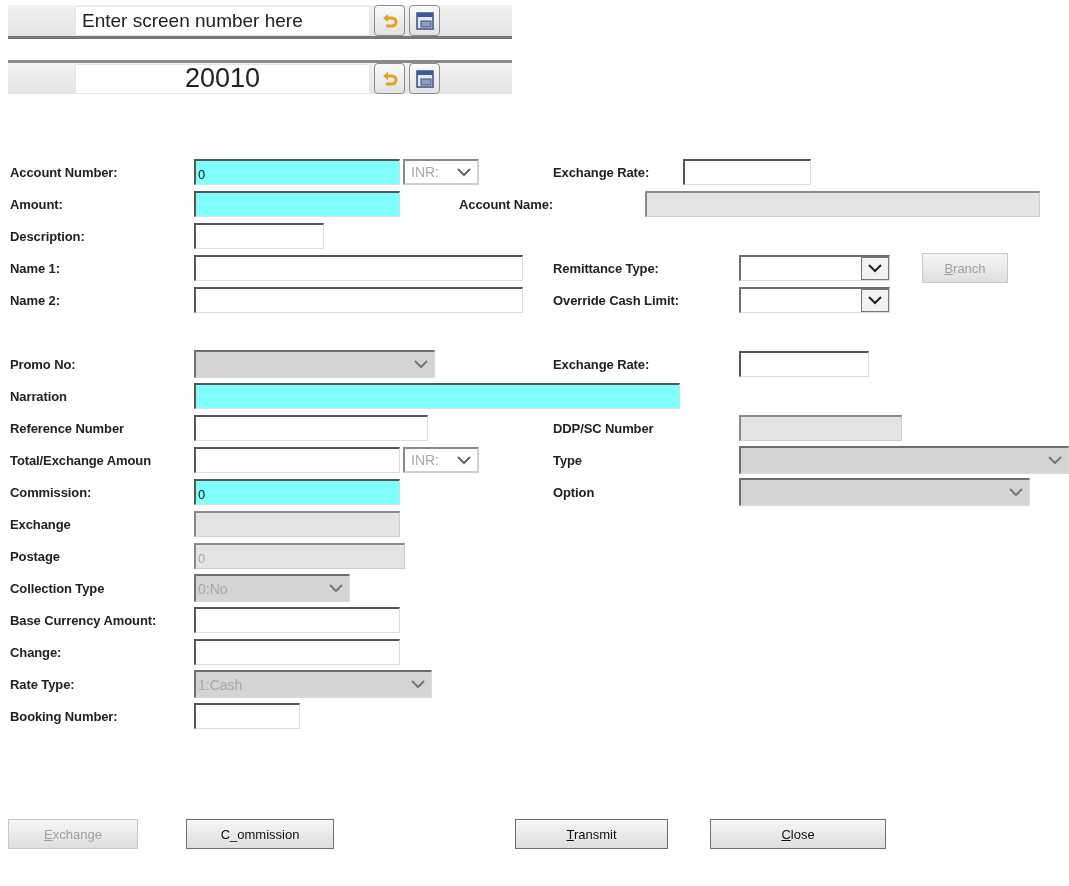 The width and height of the screenshot is (1069, 886). Describe the element at coordinates (64, 716) in the screenshot. I see `field-label: Booking Number:` at that location.